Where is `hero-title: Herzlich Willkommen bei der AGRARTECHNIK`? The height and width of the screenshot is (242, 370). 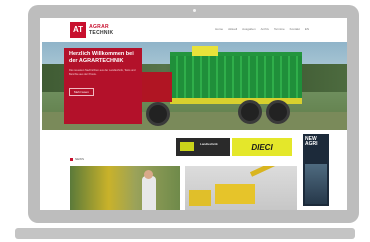
hero-title: Herzlich Willkommen bei der AGRARTECHNIK is located at coordinates (101, 57).